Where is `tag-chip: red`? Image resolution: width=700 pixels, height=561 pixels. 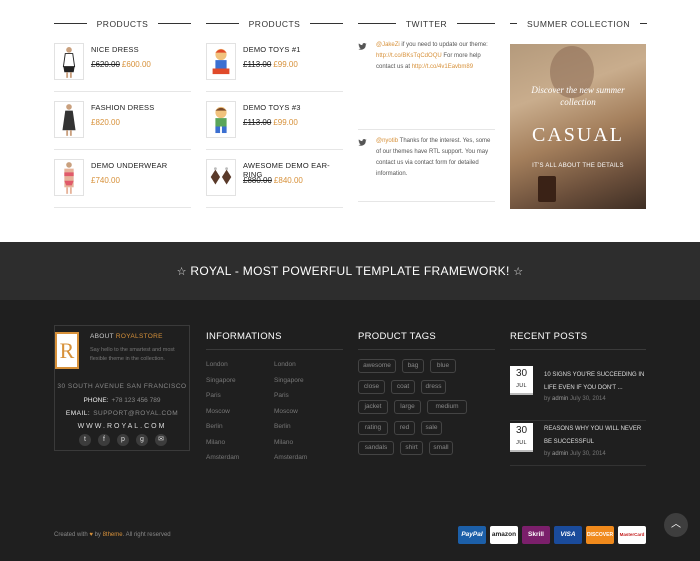 tag-chip: red is located at coordinates (404, 427).